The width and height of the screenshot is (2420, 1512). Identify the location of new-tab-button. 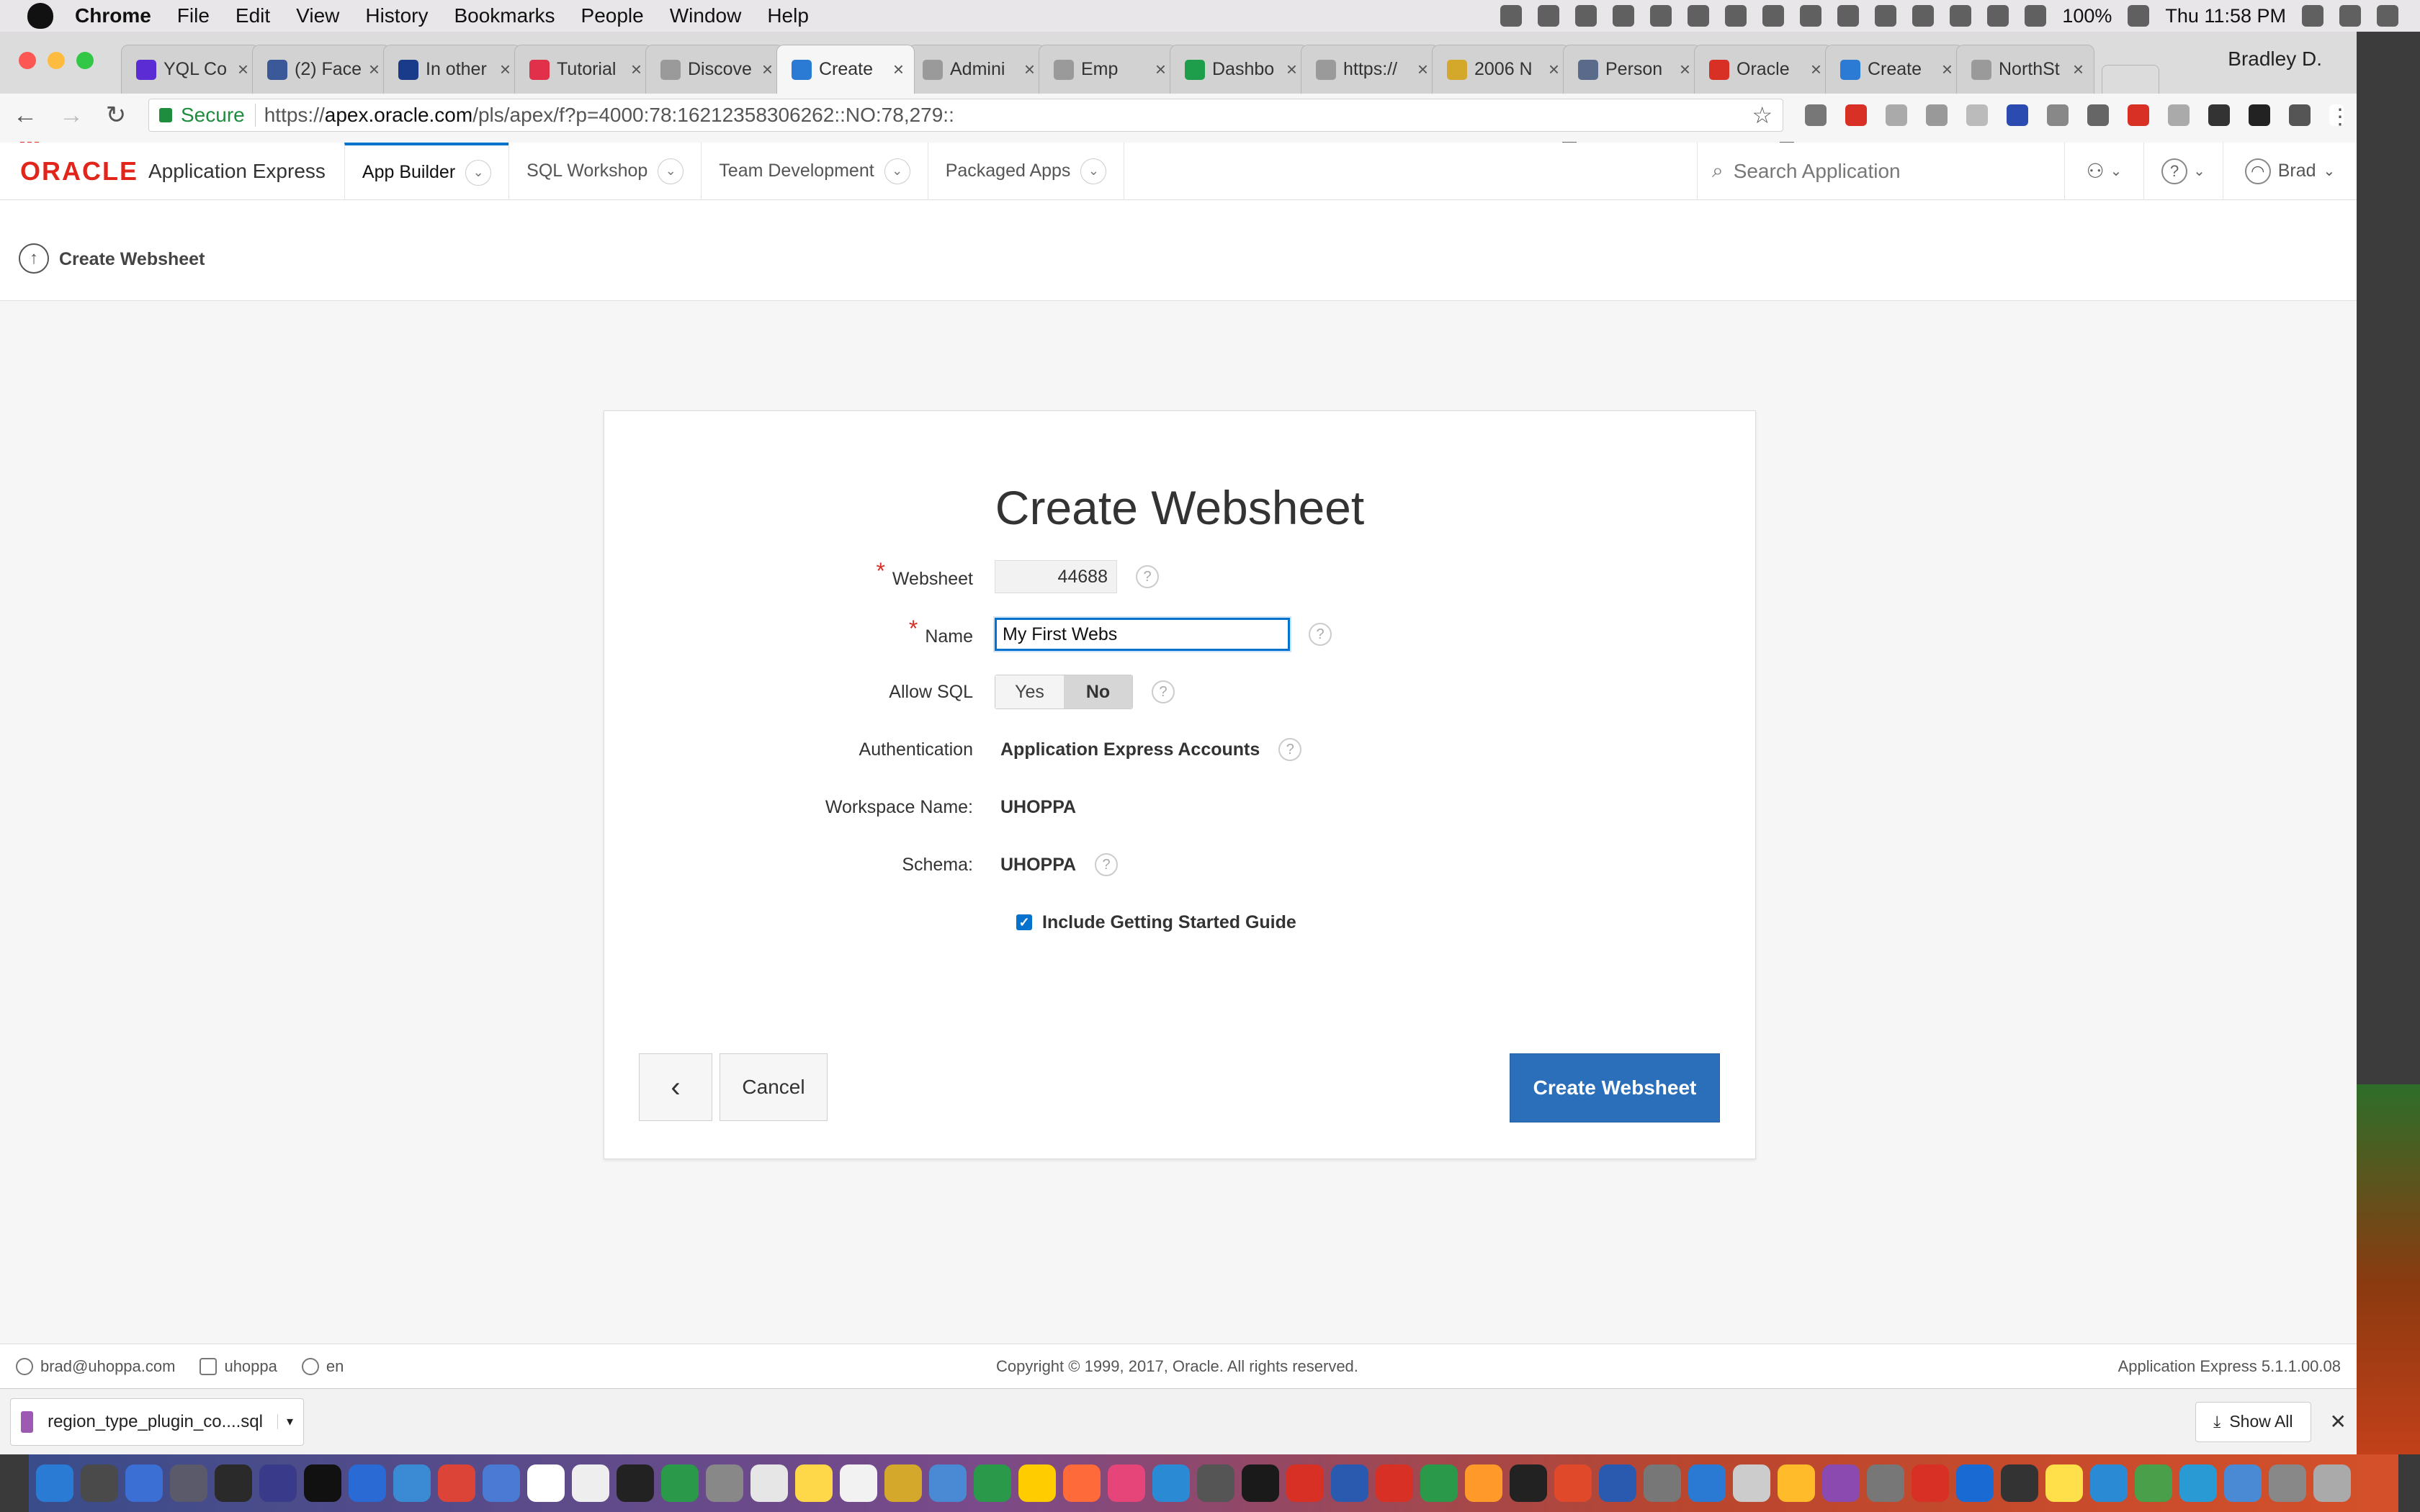
(2130, 79).